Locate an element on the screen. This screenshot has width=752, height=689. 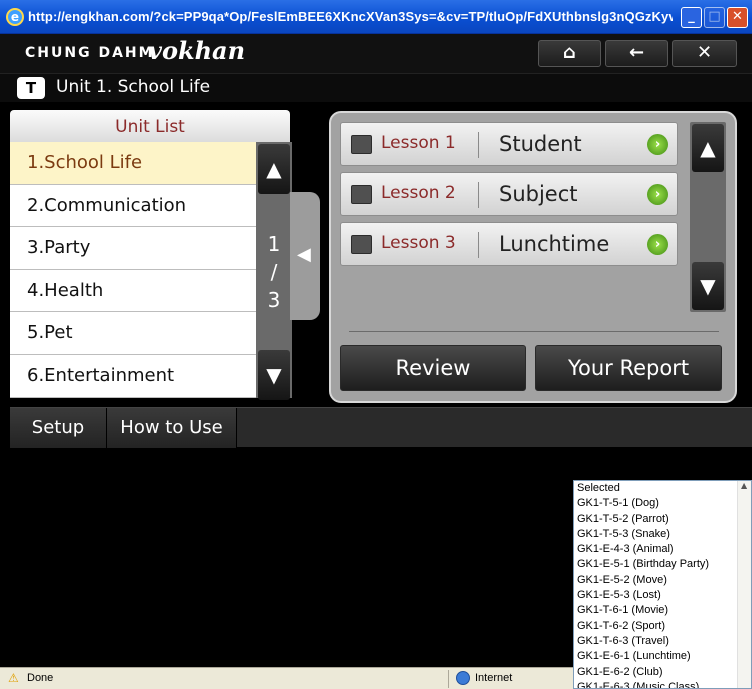
dropdown-scrollbar: ▲ is located at coordinates (744, 584).